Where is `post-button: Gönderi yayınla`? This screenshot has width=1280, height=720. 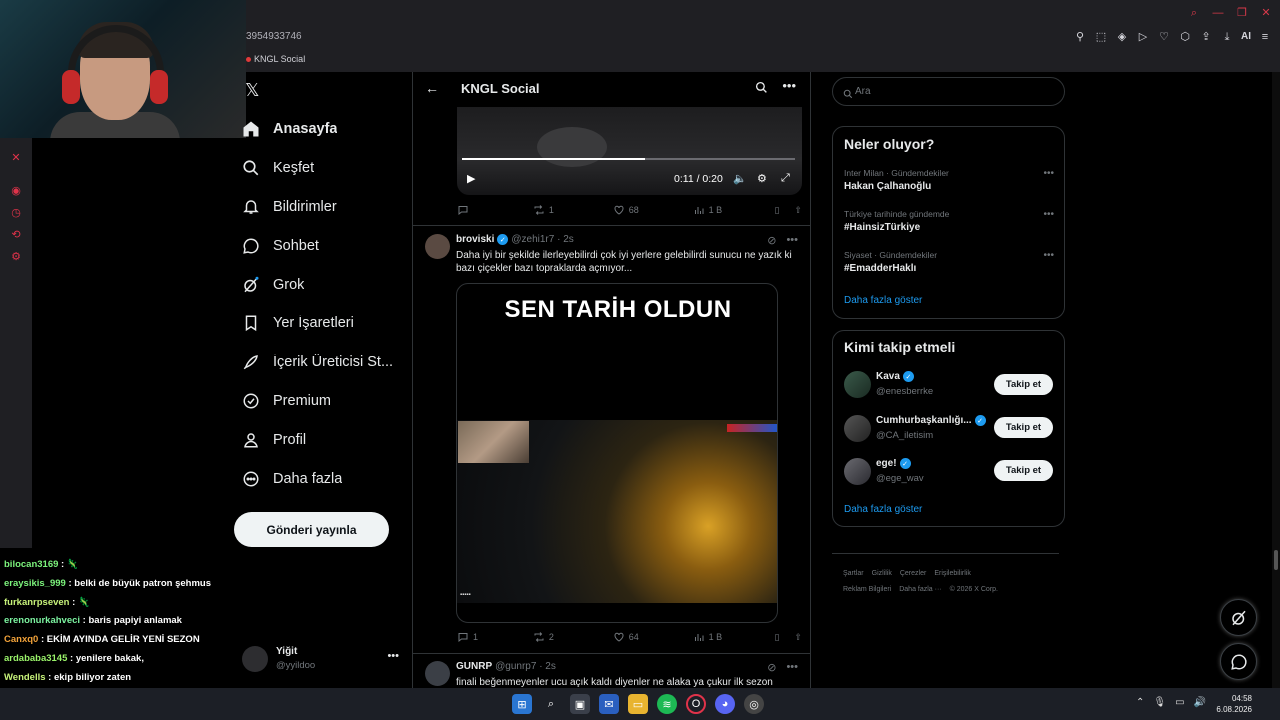 post-button: Gönderi yayınla is located at coordinates (311, 529).